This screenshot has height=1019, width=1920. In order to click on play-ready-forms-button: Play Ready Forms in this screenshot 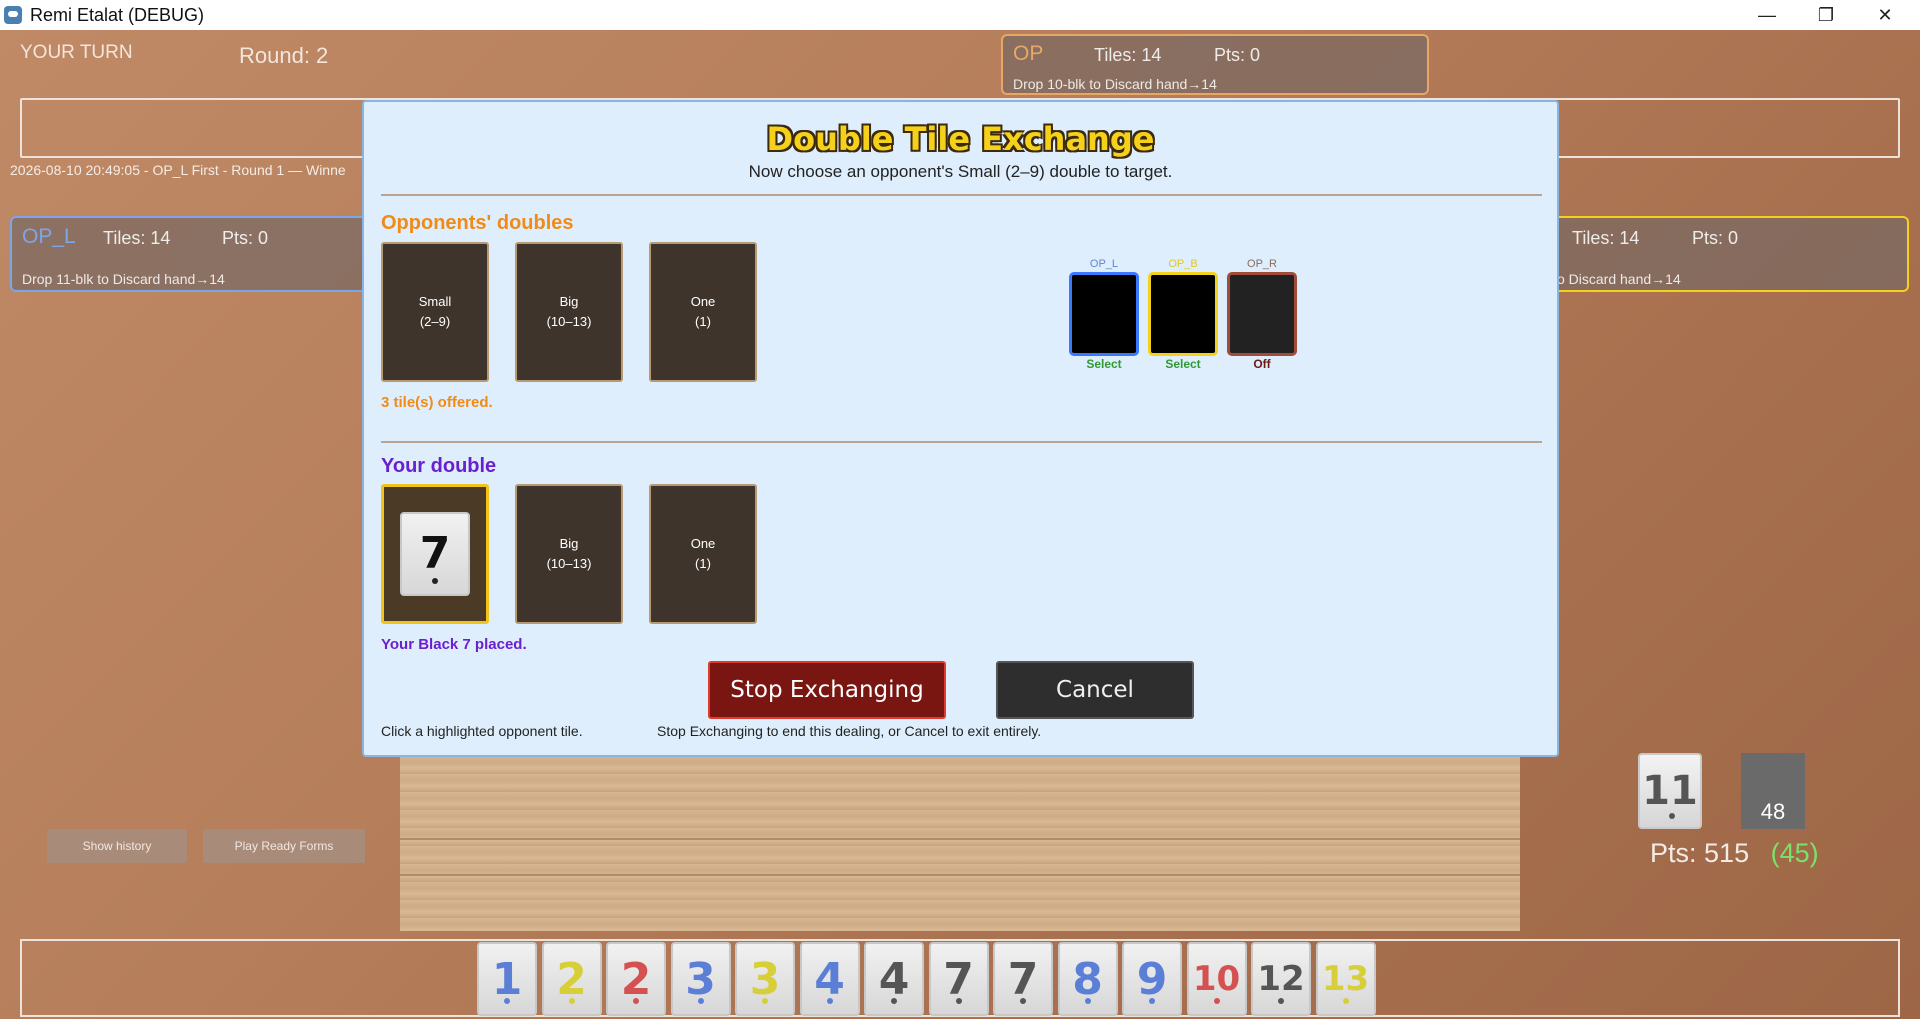, I will do `click(284, 846)`.